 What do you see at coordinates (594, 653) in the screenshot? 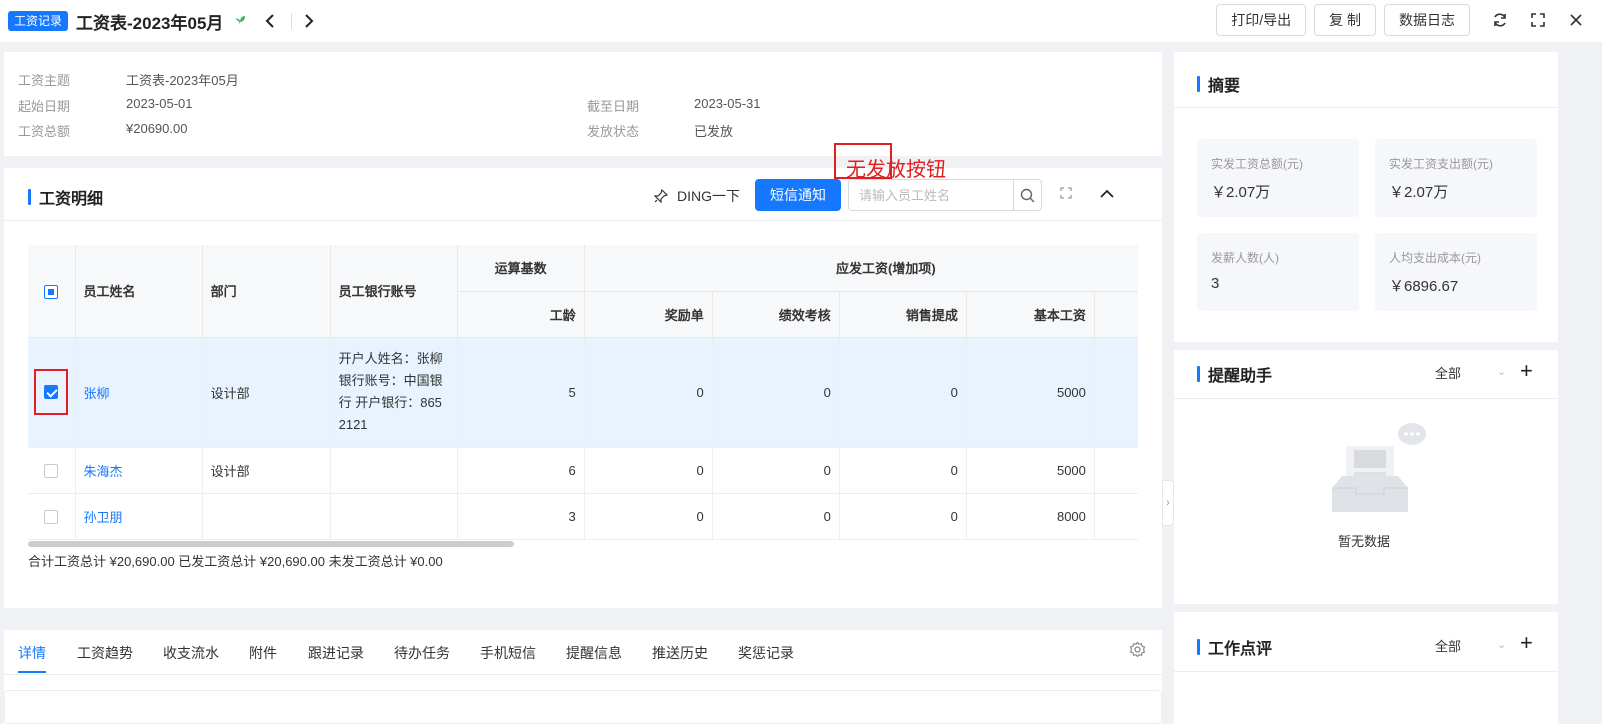
I see `tab-reminders: 提醒信息` at bounding box center [594, 653].